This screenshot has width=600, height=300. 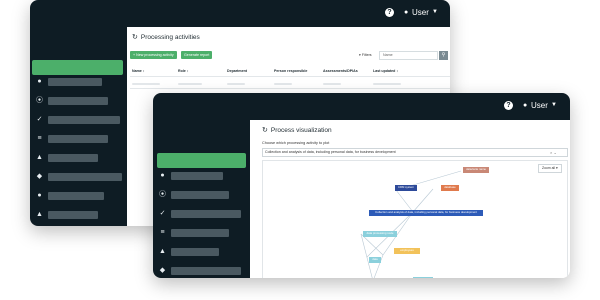 I want to click on graph-edges, so click(x=411, y=224).